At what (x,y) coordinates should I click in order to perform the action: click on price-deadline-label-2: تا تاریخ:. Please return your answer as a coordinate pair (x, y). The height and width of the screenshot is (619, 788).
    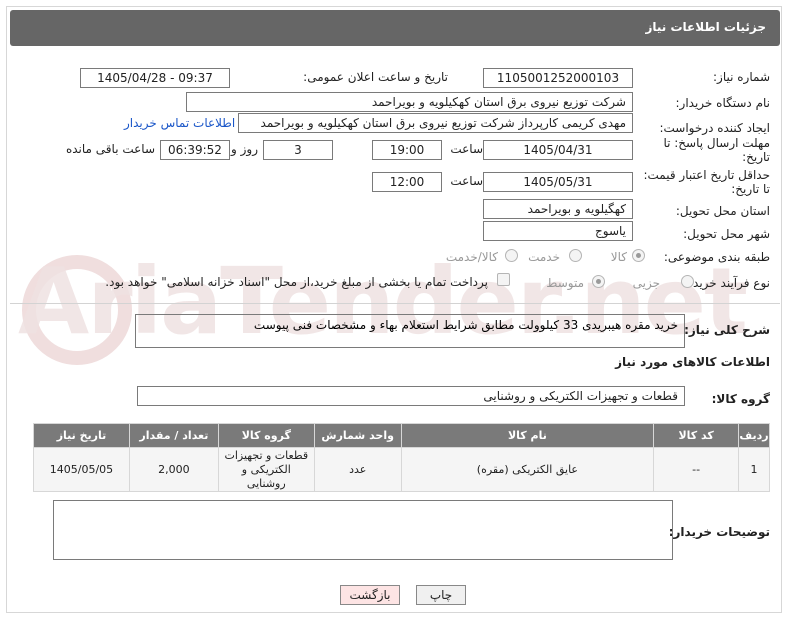
    Looking at the image, I should click on (750, 189).